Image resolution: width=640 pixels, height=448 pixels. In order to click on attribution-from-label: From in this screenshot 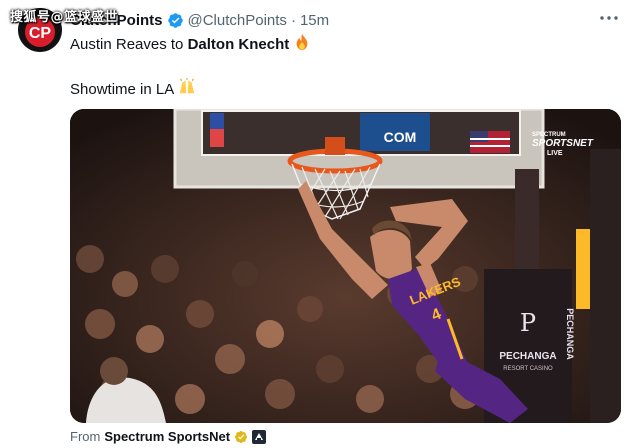, I will do `click(85, 436)`.